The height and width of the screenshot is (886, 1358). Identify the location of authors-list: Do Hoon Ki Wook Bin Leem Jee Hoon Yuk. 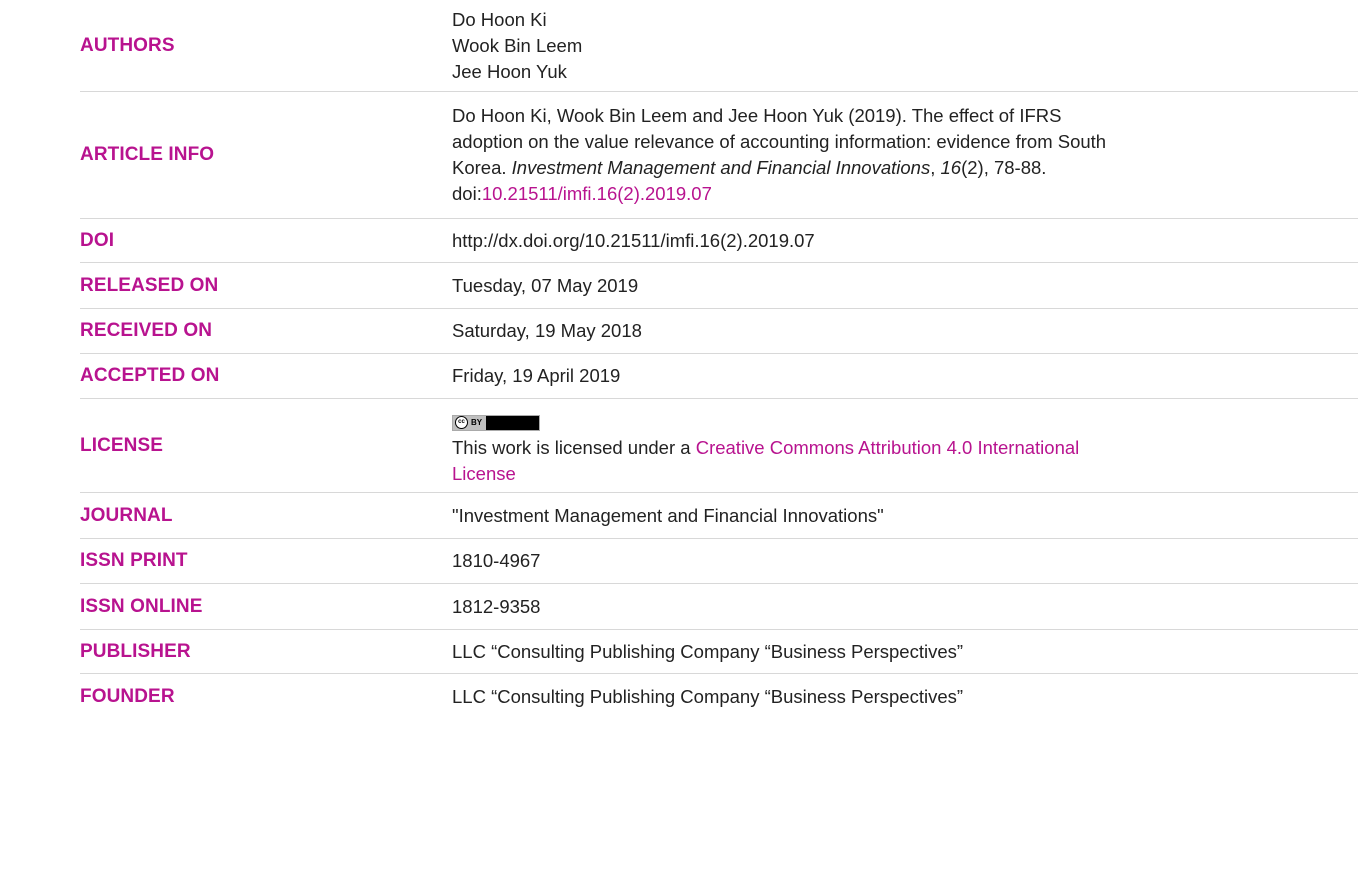
(905, 45).